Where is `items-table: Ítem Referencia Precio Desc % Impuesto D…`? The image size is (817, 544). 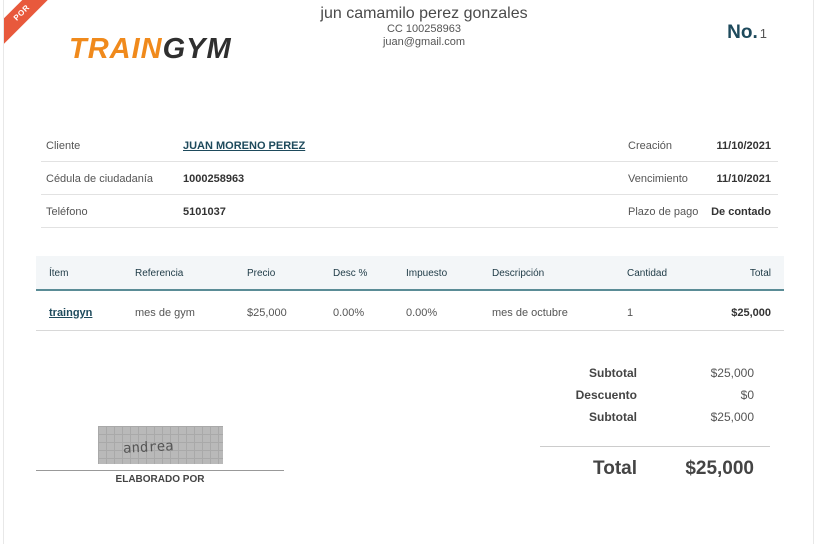
items-table: Ítem Referencia Precio Desc % Impuesto D… is located at coordinates (410, 293).